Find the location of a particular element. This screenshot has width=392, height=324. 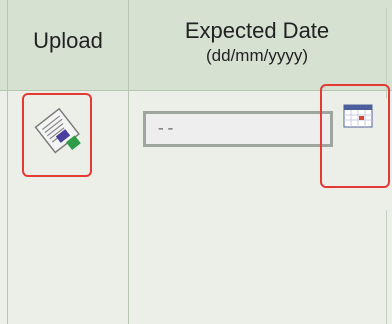

expected-date-column-header: Expected Date (dd/mm/yyyy) is located at coordinates (257, 42).